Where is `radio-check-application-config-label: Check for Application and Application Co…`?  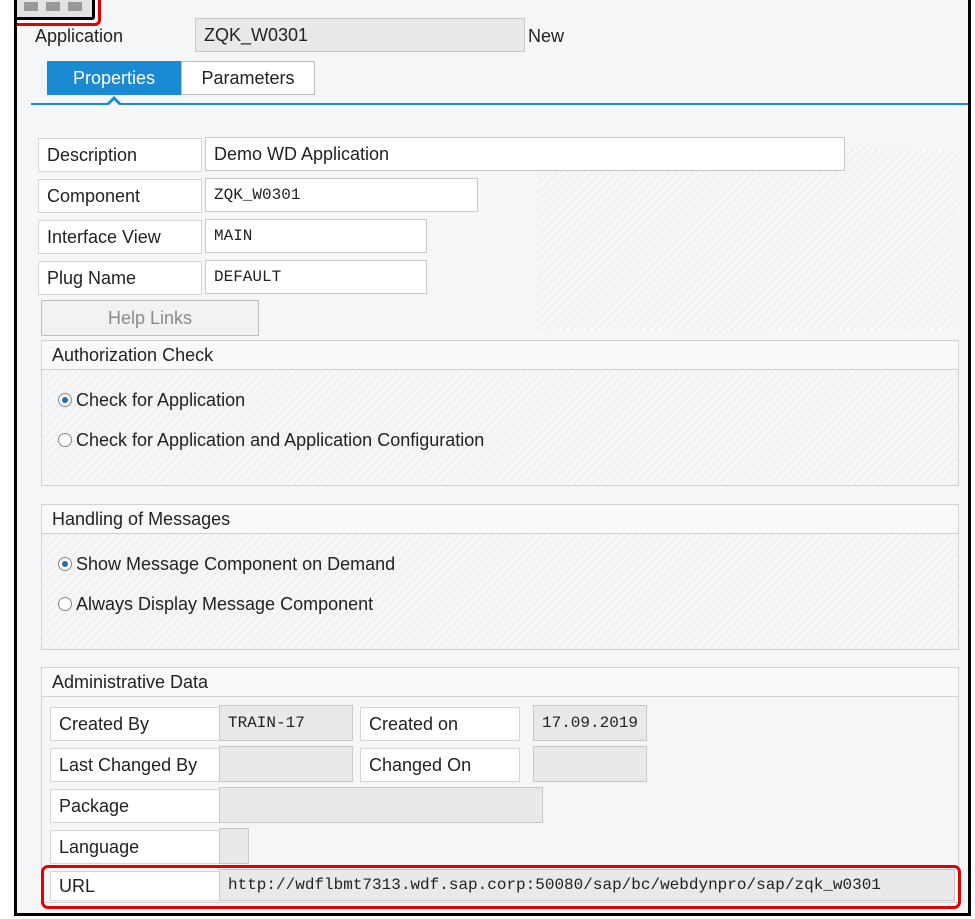
radio-check-application-config-label: Check for Application and Application Co… is located at coordinates (280, 440).